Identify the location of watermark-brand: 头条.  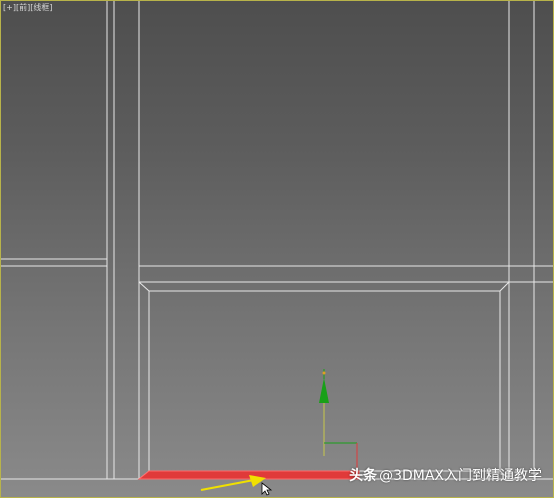
(363, 476).